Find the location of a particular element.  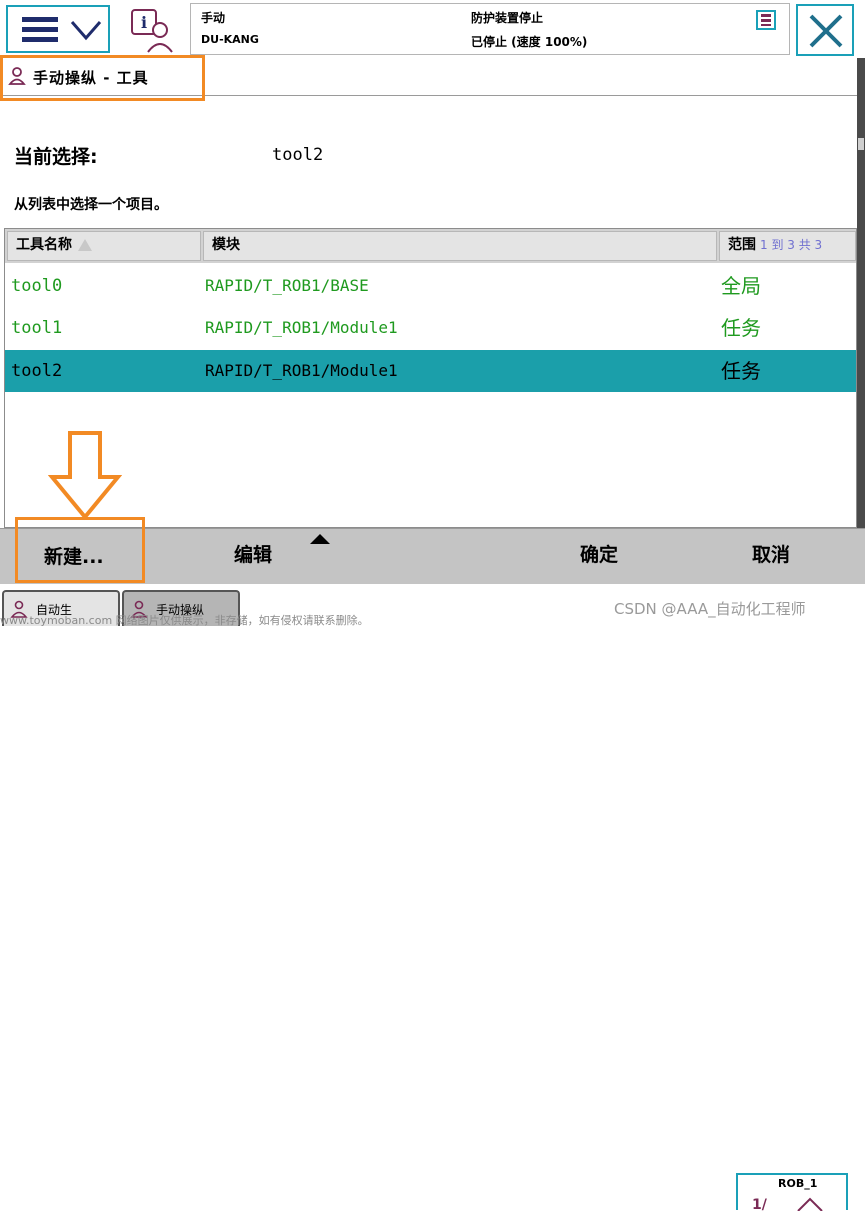

close-button is located at coordinates (825, 30).